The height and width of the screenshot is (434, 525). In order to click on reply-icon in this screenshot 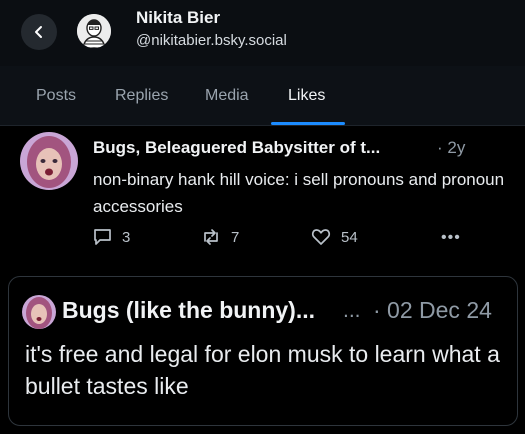, I will do `click(102, 237)`.